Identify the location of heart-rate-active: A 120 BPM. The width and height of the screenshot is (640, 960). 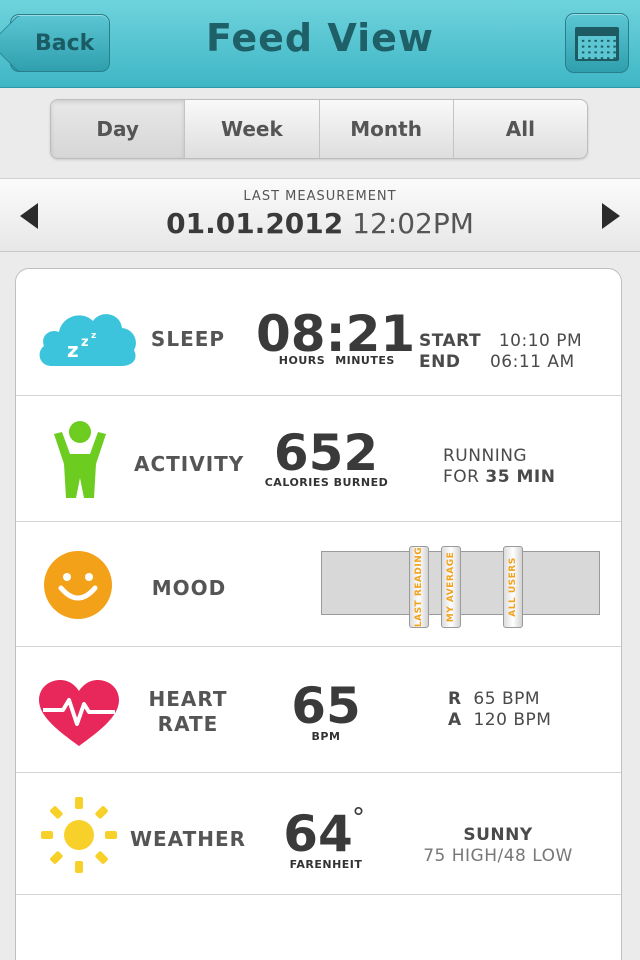
(499, 720).